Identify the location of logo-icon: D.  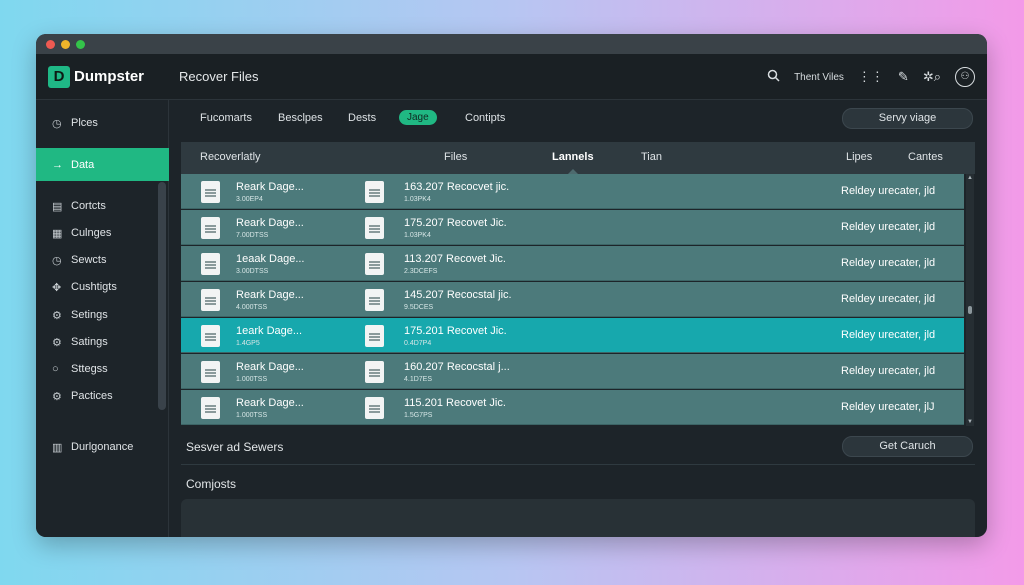
(59, 76).